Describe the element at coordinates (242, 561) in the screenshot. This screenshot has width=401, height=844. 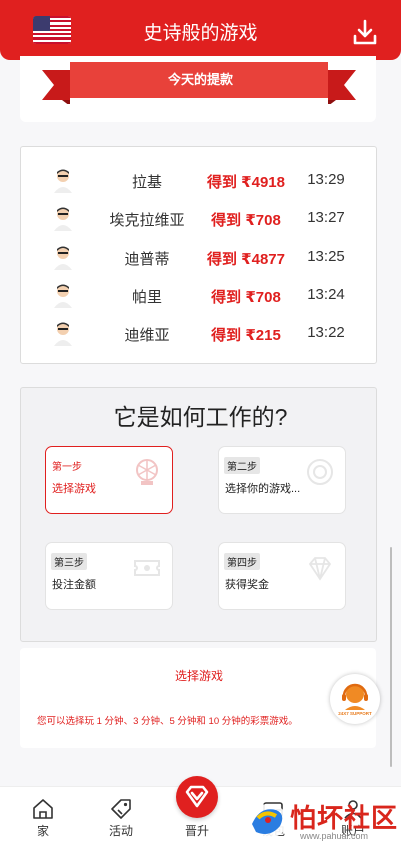
I see `step-tag: 第四步` at that location.